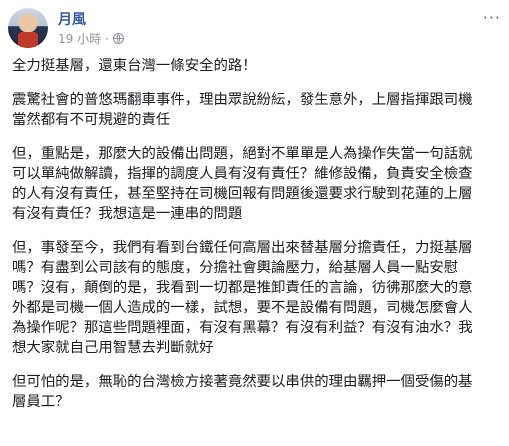 This screenshot has height=446, width=509. I want to click on globe-icon, so click(118, 38).